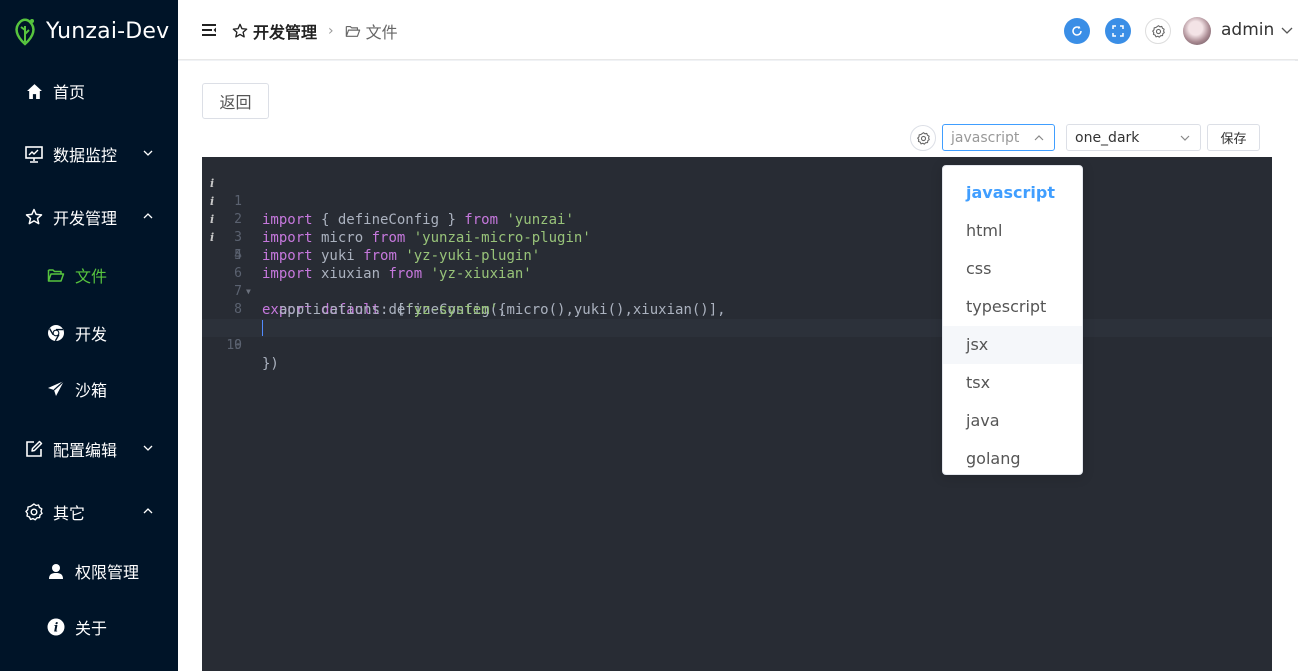  What do you see at coordinates (56, 571) in the screenshot?
I see `user-icon` at bounding box center [56, 571].